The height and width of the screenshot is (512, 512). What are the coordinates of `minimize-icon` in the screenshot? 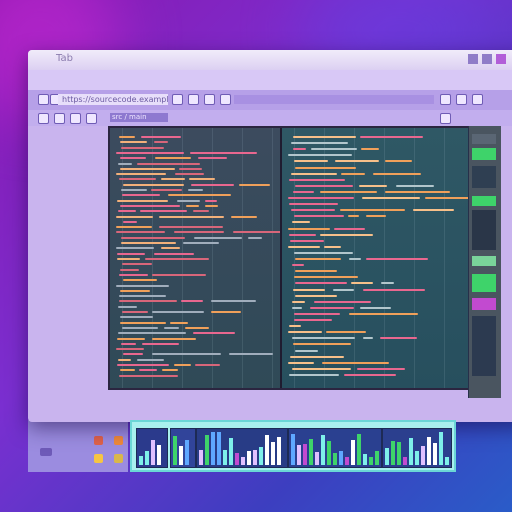 It's located at (473, 59).